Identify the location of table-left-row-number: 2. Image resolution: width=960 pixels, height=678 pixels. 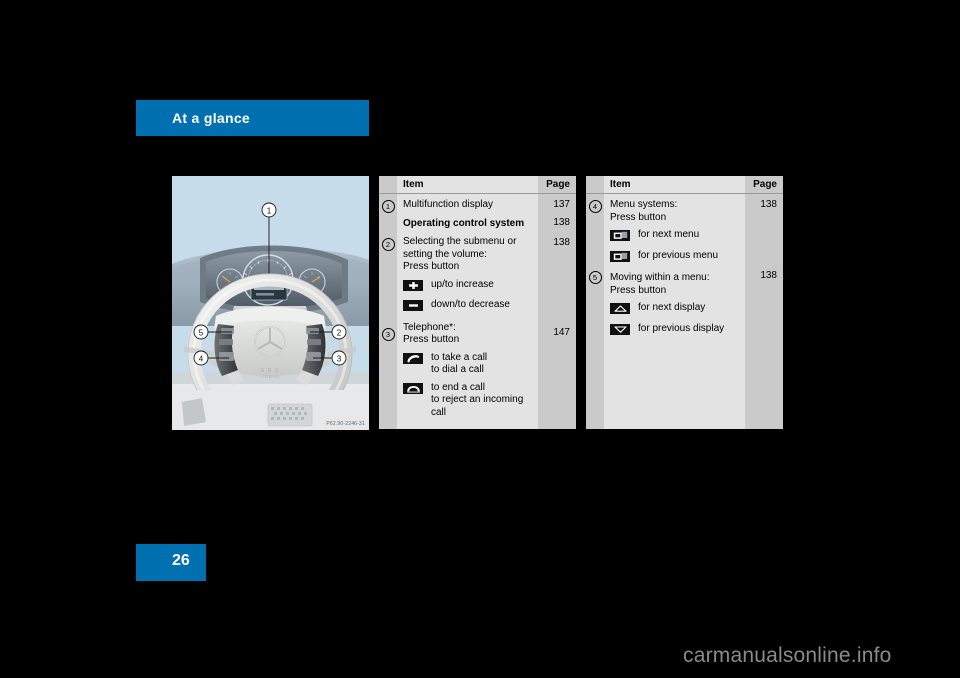
(388, 244).